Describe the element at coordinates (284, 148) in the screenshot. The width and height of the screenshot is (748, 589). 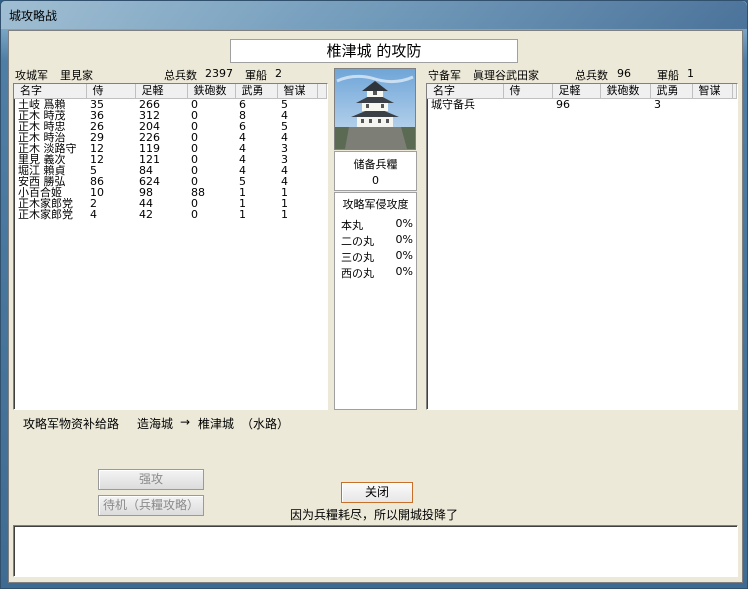
I see `cell-intellect: 3` at that location.